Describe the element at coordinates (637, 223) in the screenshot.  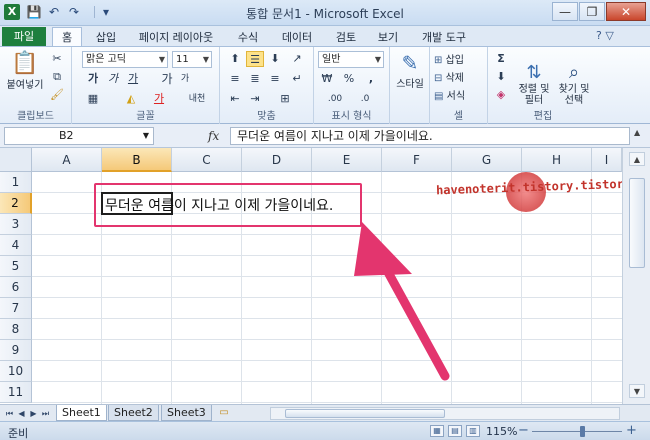
I see `vertical-scroll-thumb` at that location.